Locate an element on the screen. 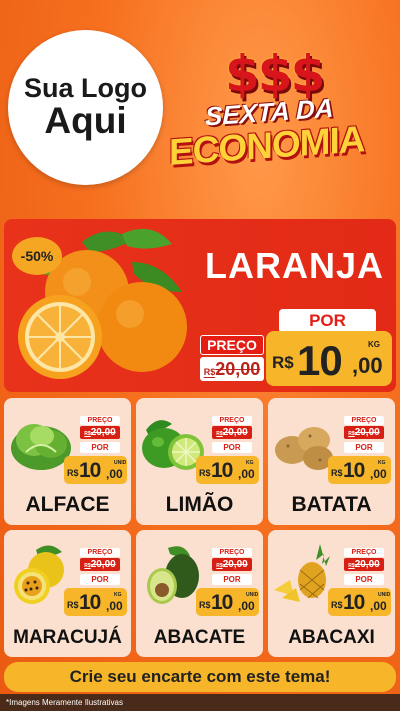 Image resolution: width=400 pixels, height=711 pixels. logo-line-1: Sua Logo is located at coordinates (85, 87).